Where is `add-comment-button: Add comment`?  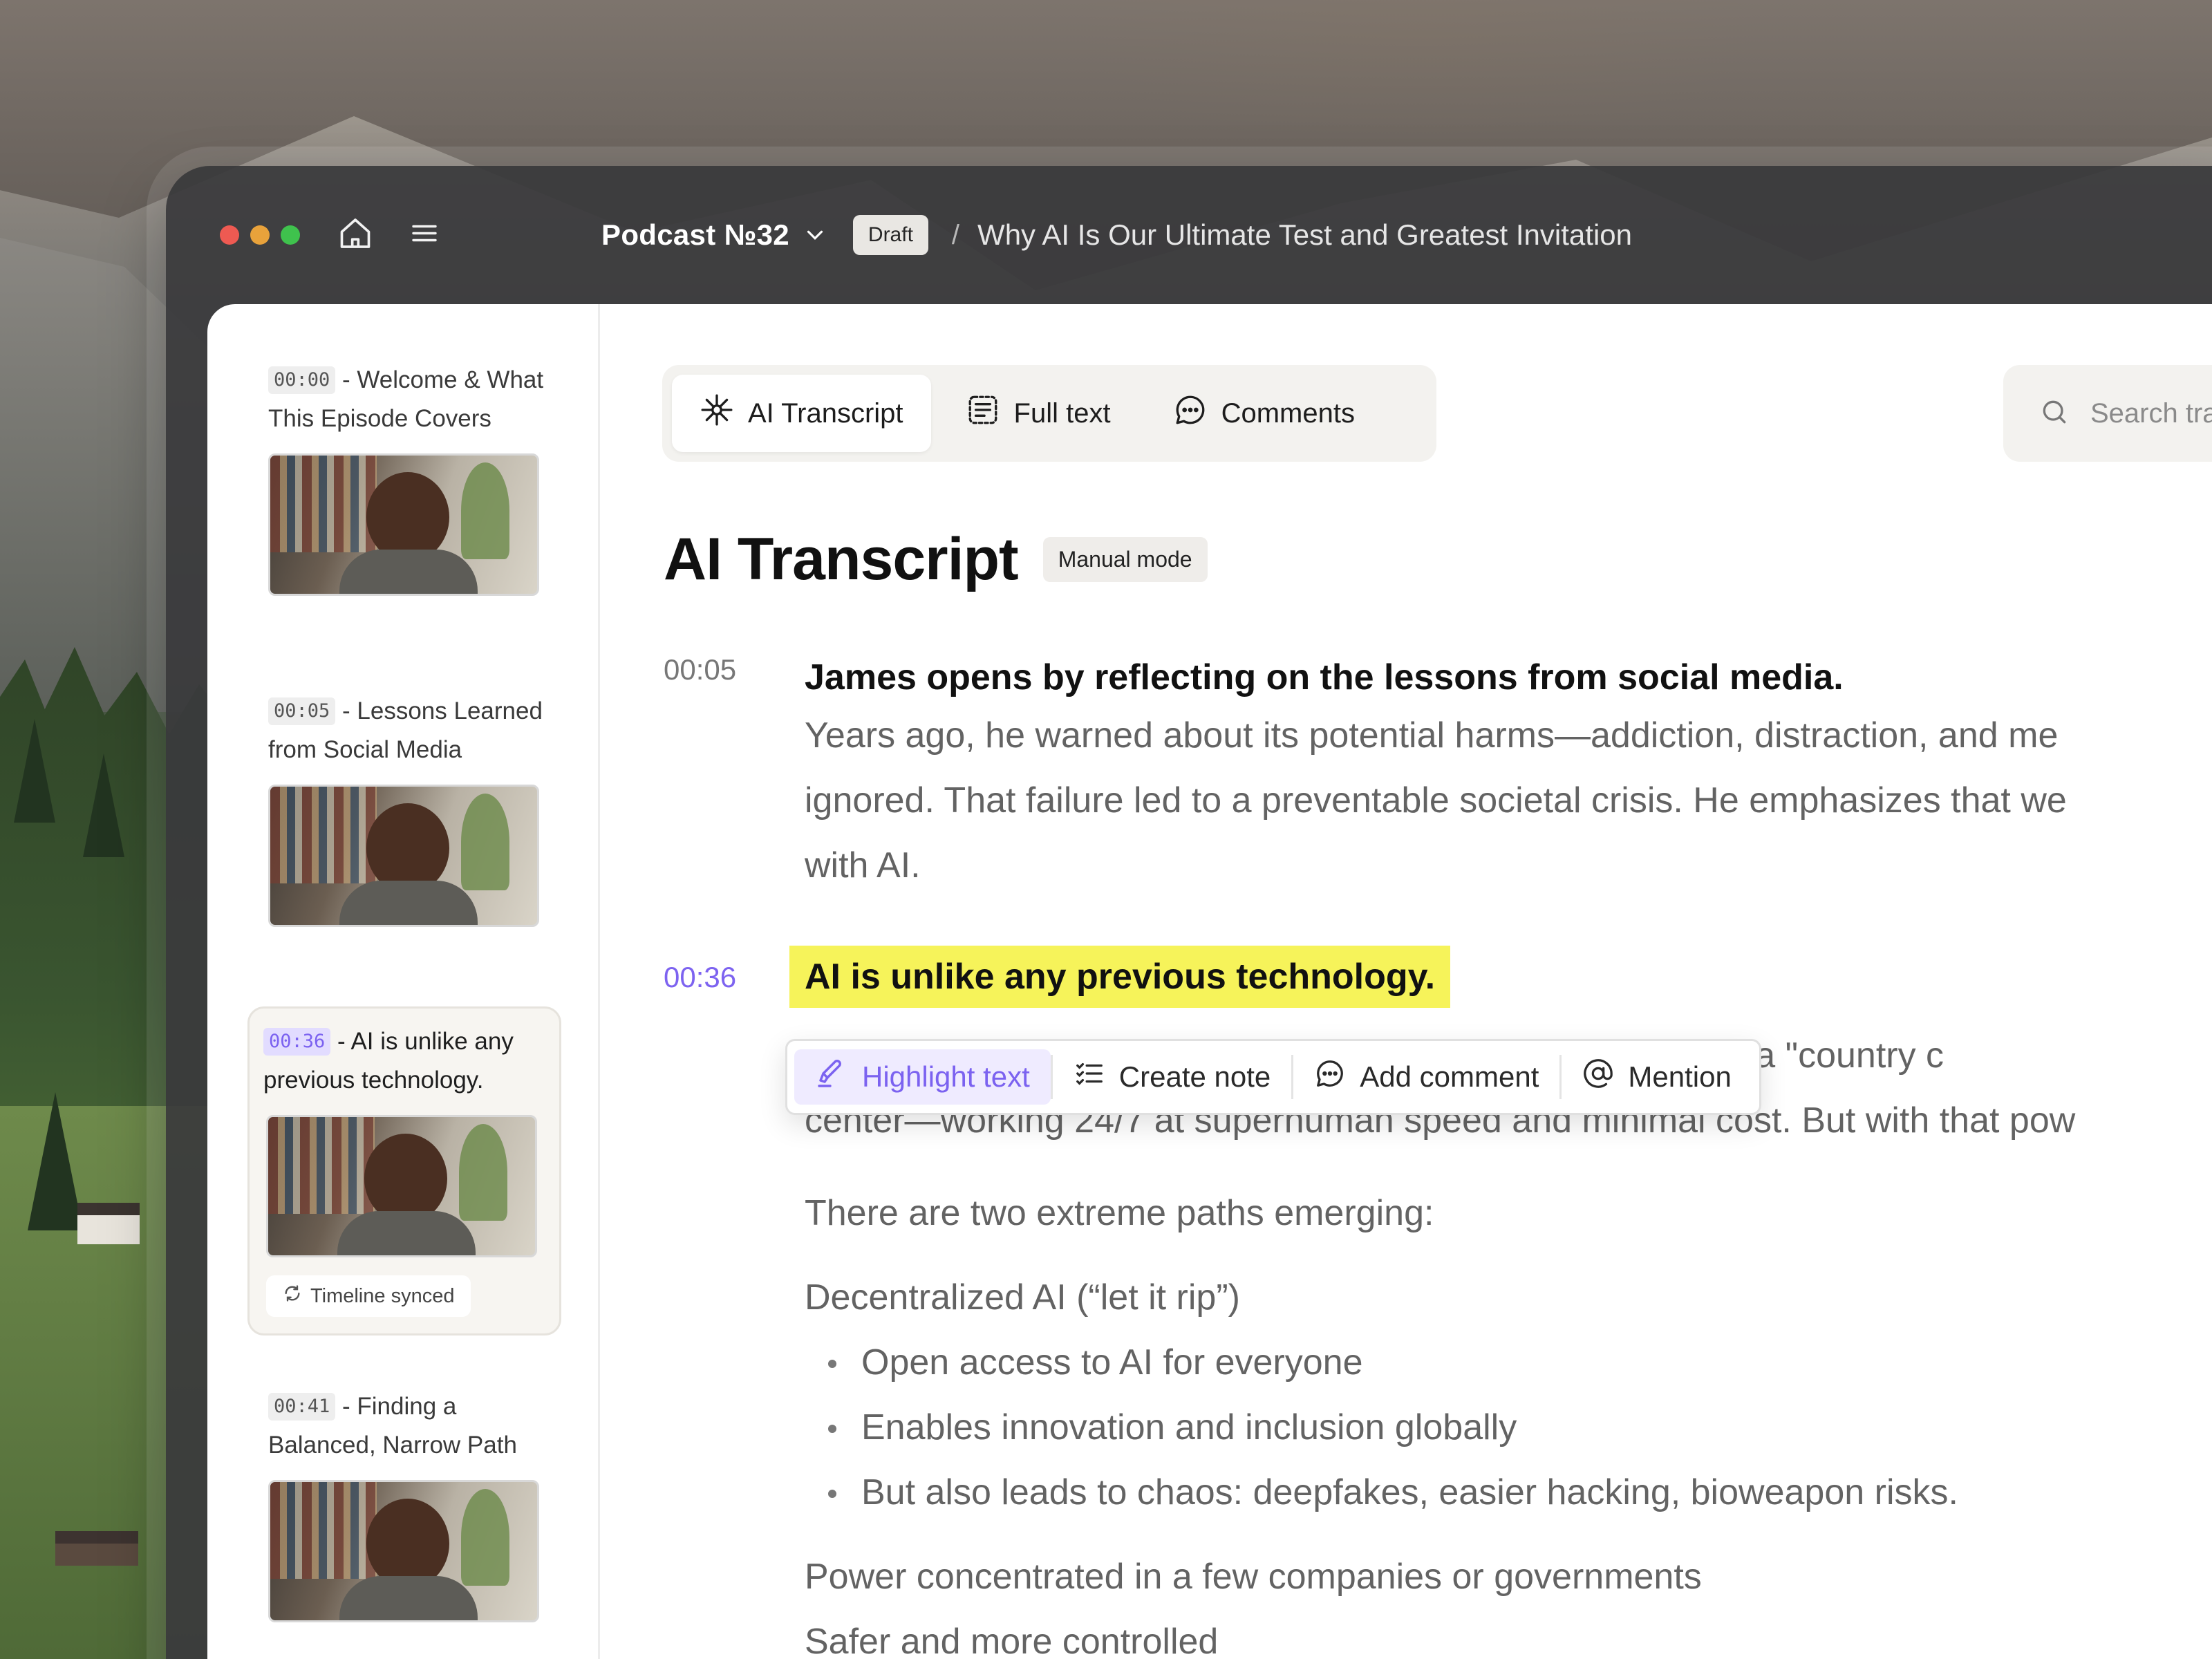 add-comment-button: Add comment is located at coordinates (1426, 1077).